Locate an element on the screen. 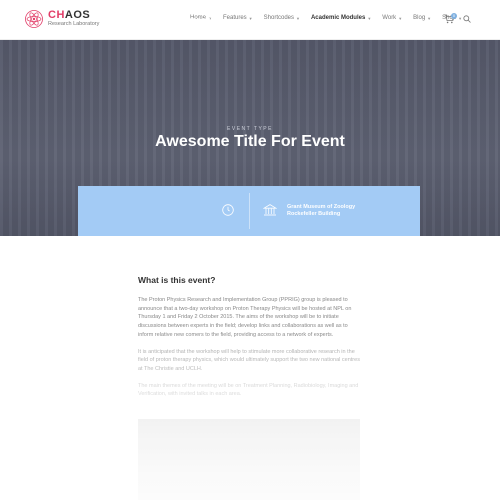 This screenshot has height=500, width=500. nav-item-blog: Blog ▼ is located at coordinates (422, 18).